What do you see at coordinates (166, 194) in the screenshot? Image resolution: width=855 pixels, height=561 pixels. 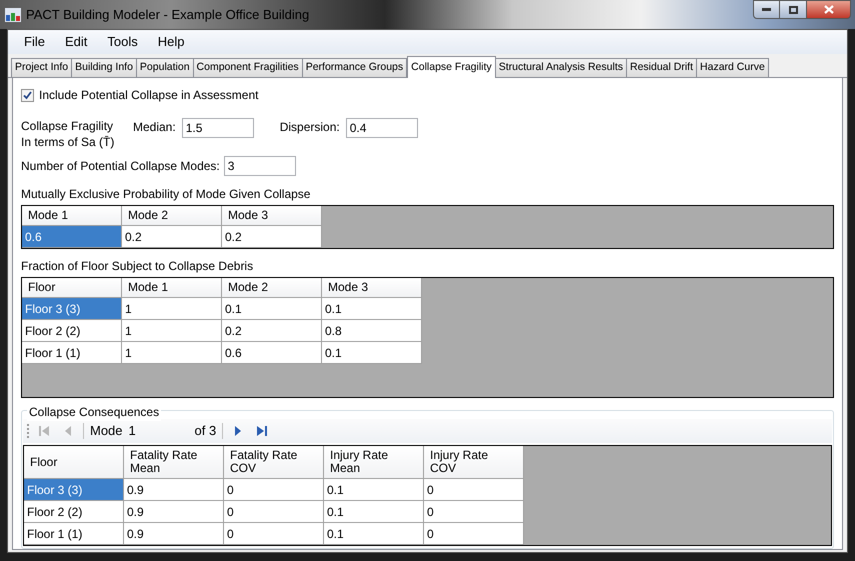 I see `section-title: Mutually Exclusive Probability of Mode Given Collapse` at bounding box center [166, 194].